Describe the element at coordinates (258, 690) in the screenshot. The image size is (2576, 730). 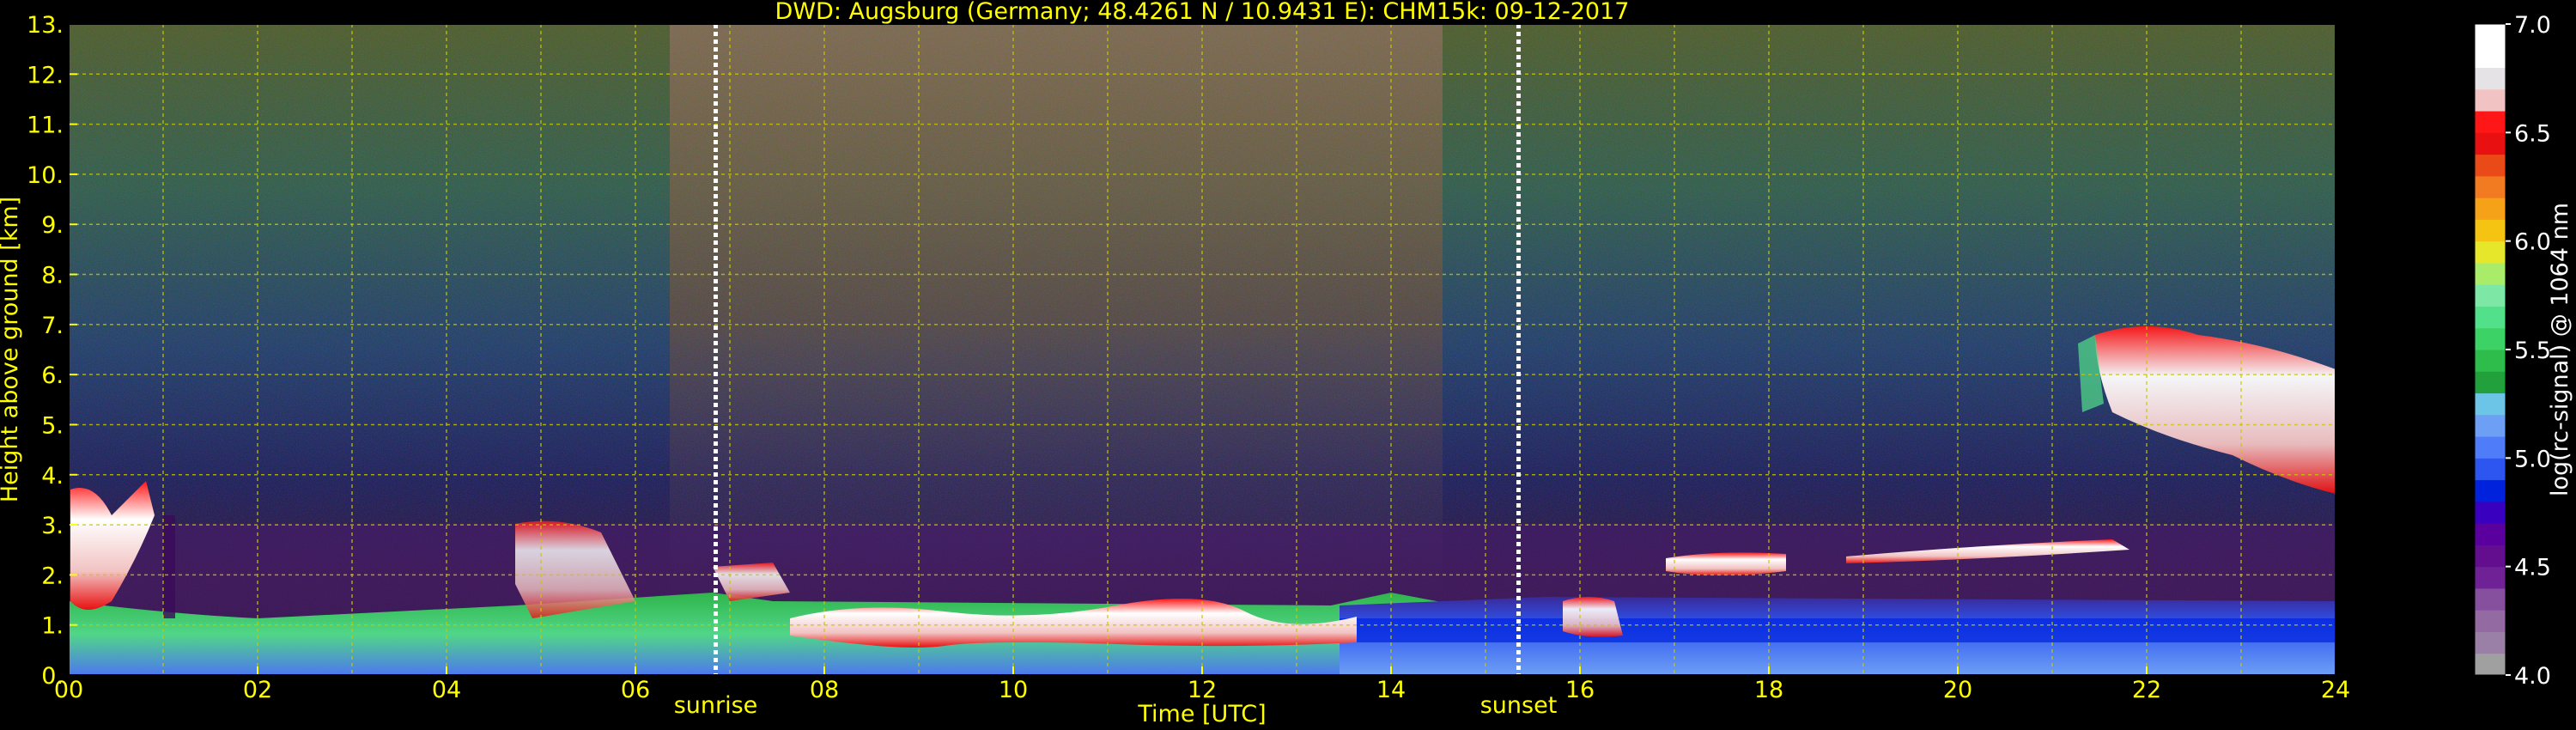
I see `x-tick-label: 02` at that location.